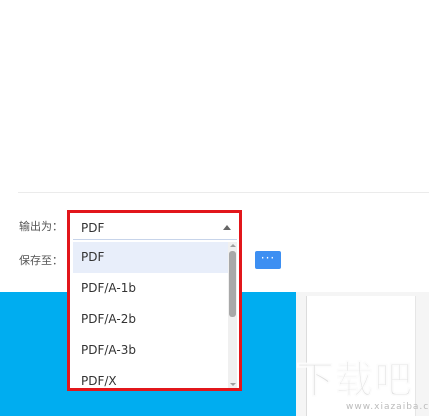 The height and width of the screenshot is (416, 429). Describe the element at coordinates (155, 228) in the screenshot. I see `output-format-select: PDF` at that location.